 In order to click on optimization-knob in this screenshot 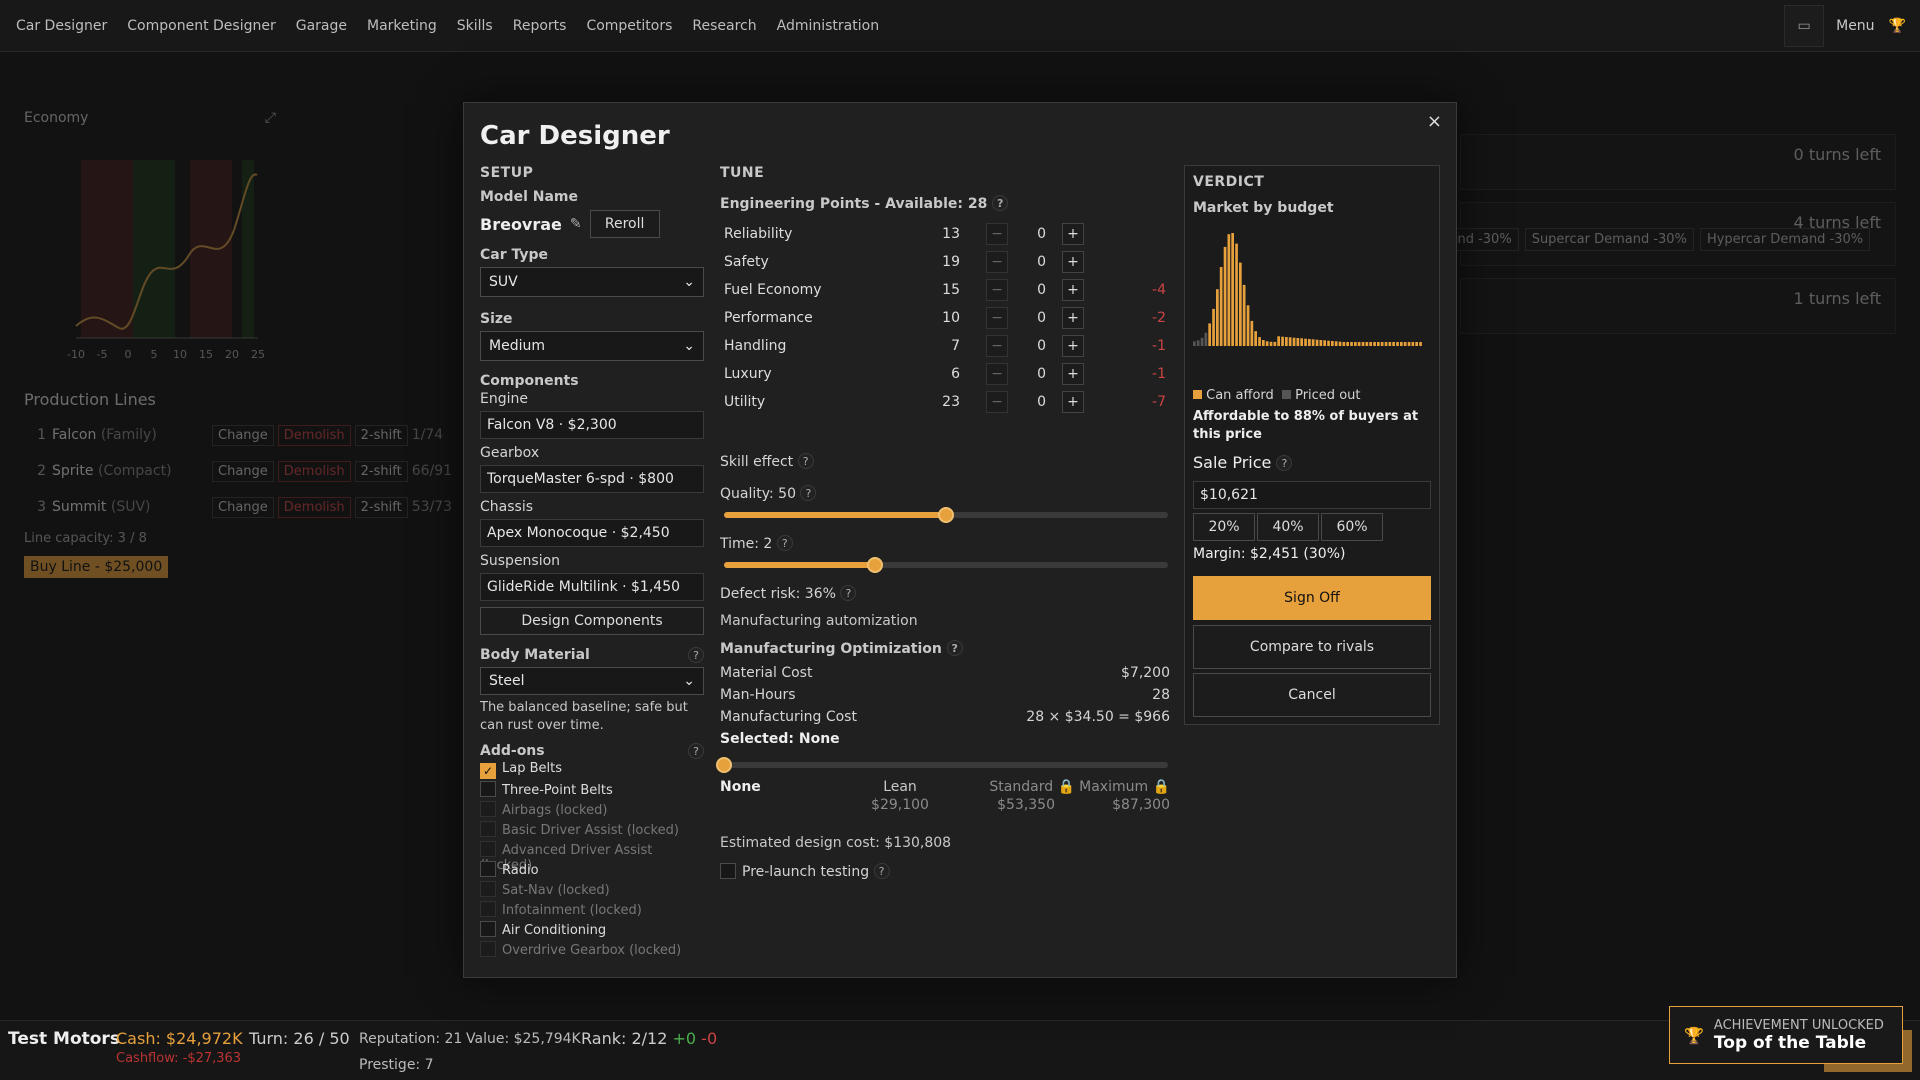, I will do `click(724, 765)`.